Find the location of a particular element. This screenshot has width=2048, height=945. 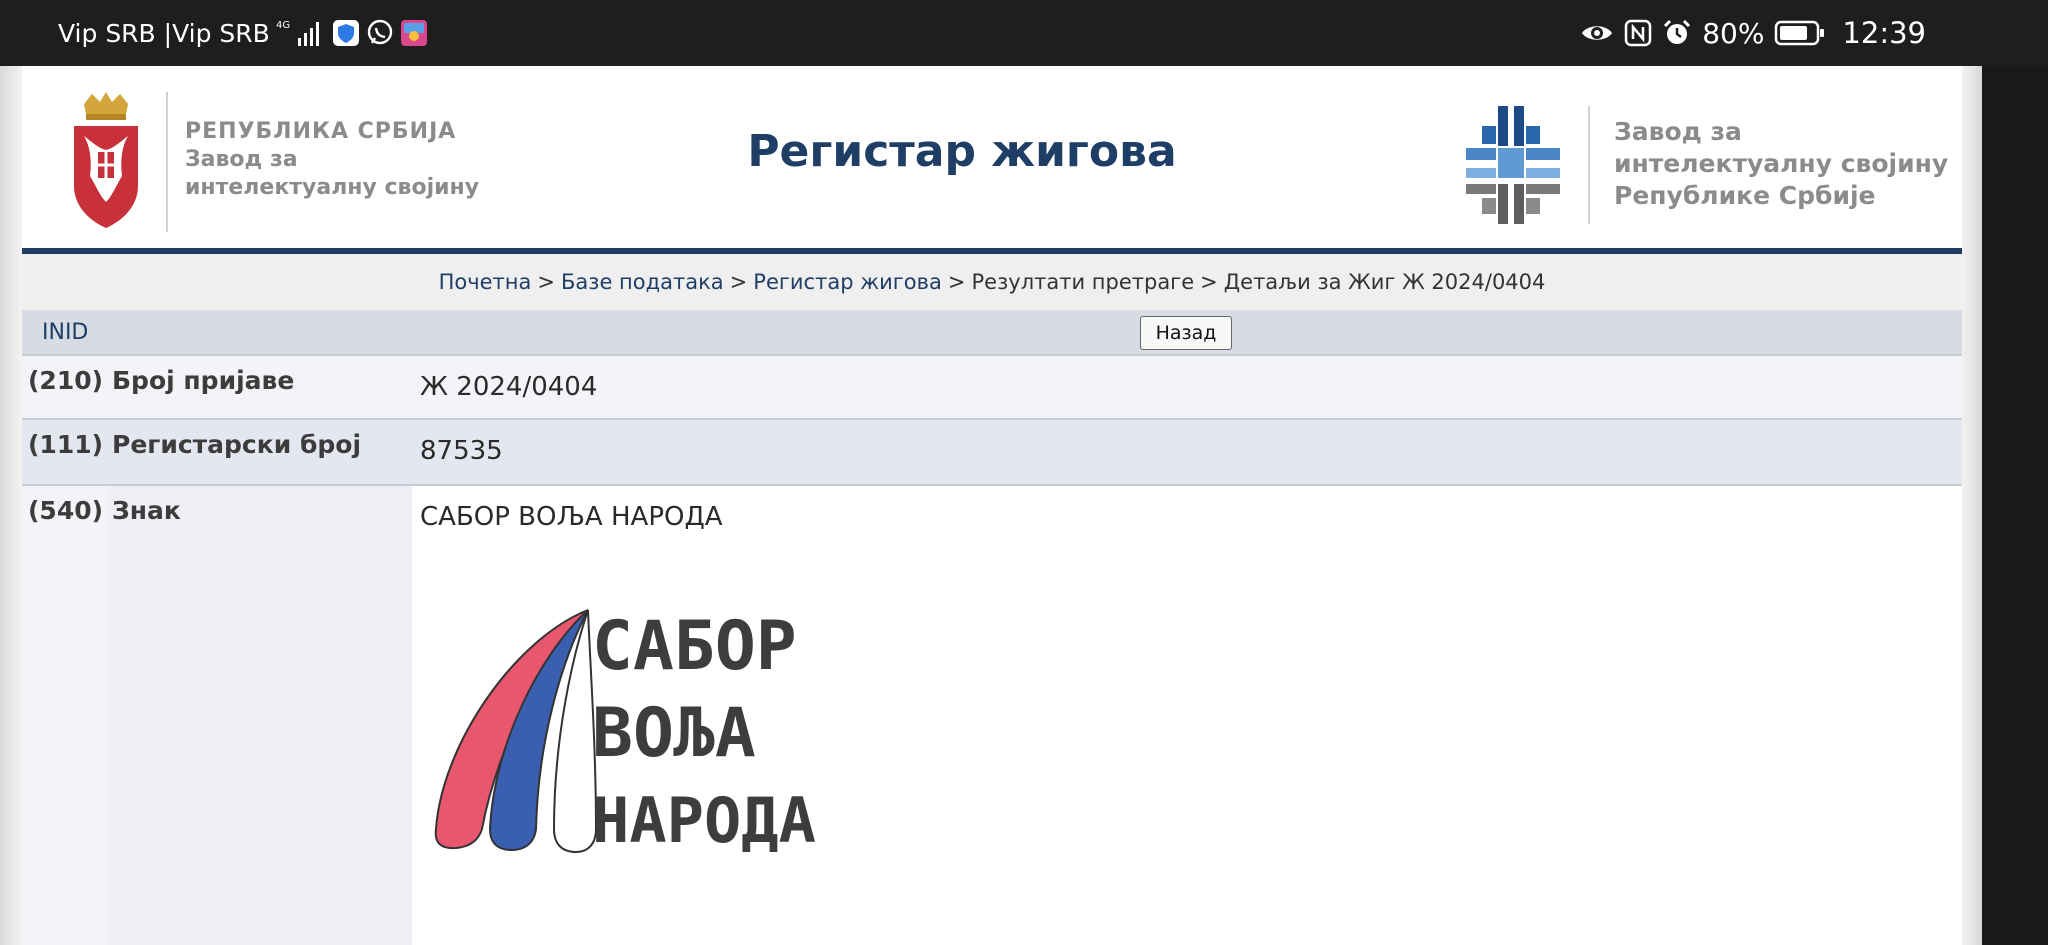

field-label: Регистарски број is located at coordinates (237, 444).